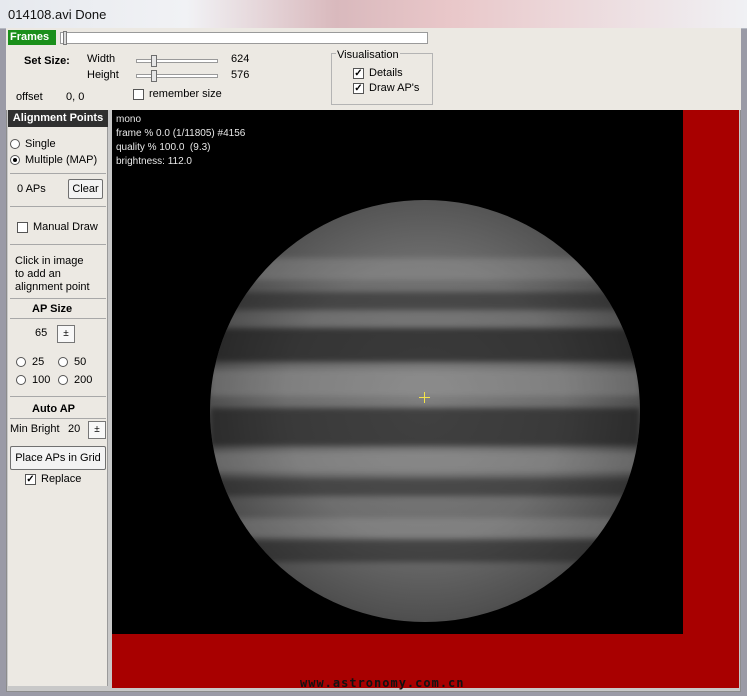  What do you see at coordinates (63, 380) in the screenshot?
I see `size-200-radio` at bounding box center [63, 380].